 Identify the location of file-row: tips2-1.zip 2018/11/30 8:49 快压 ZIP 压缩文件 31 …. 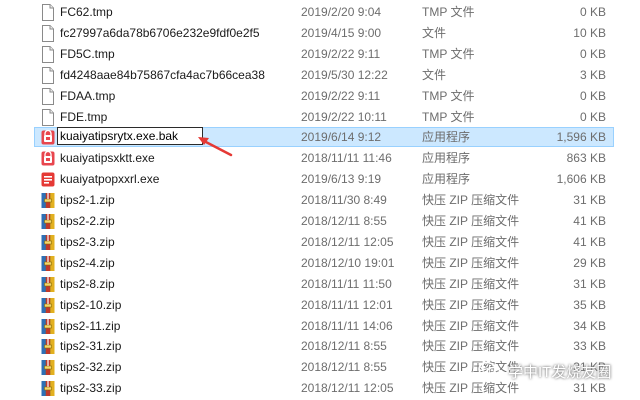
(320, 200).